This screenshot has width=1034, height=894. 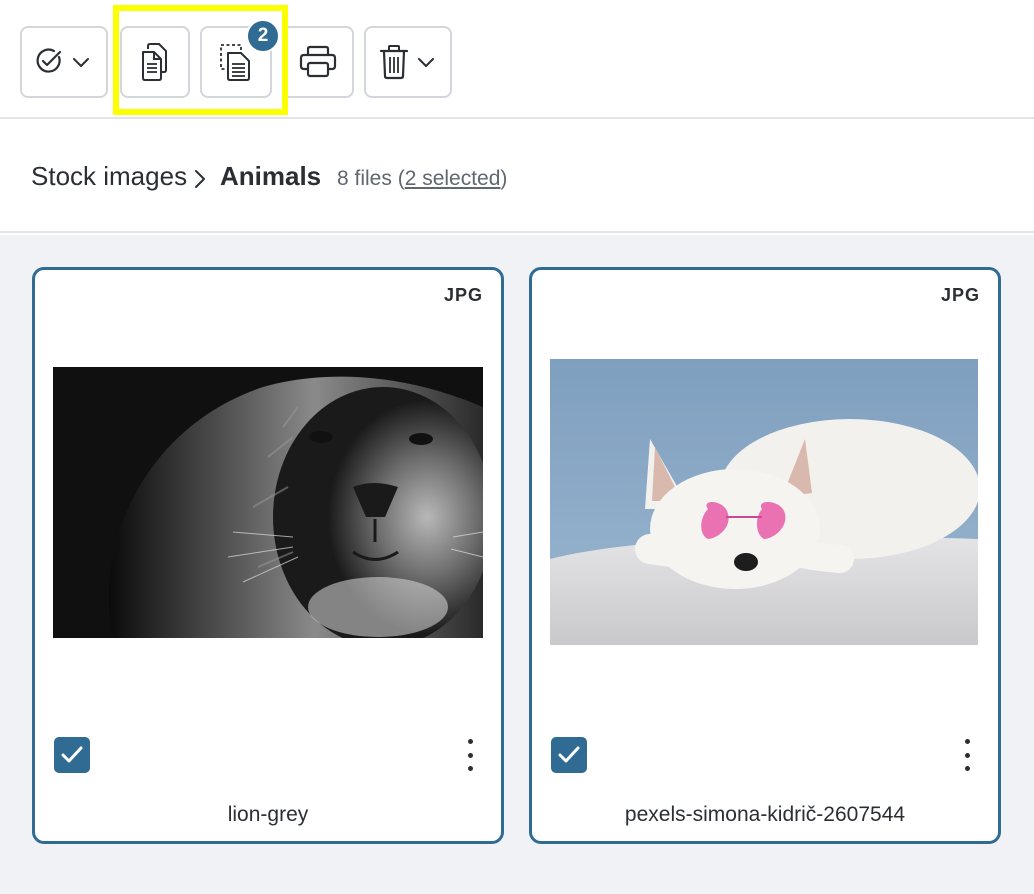 I want to click on trash-icon, so click(x=406, y=62).